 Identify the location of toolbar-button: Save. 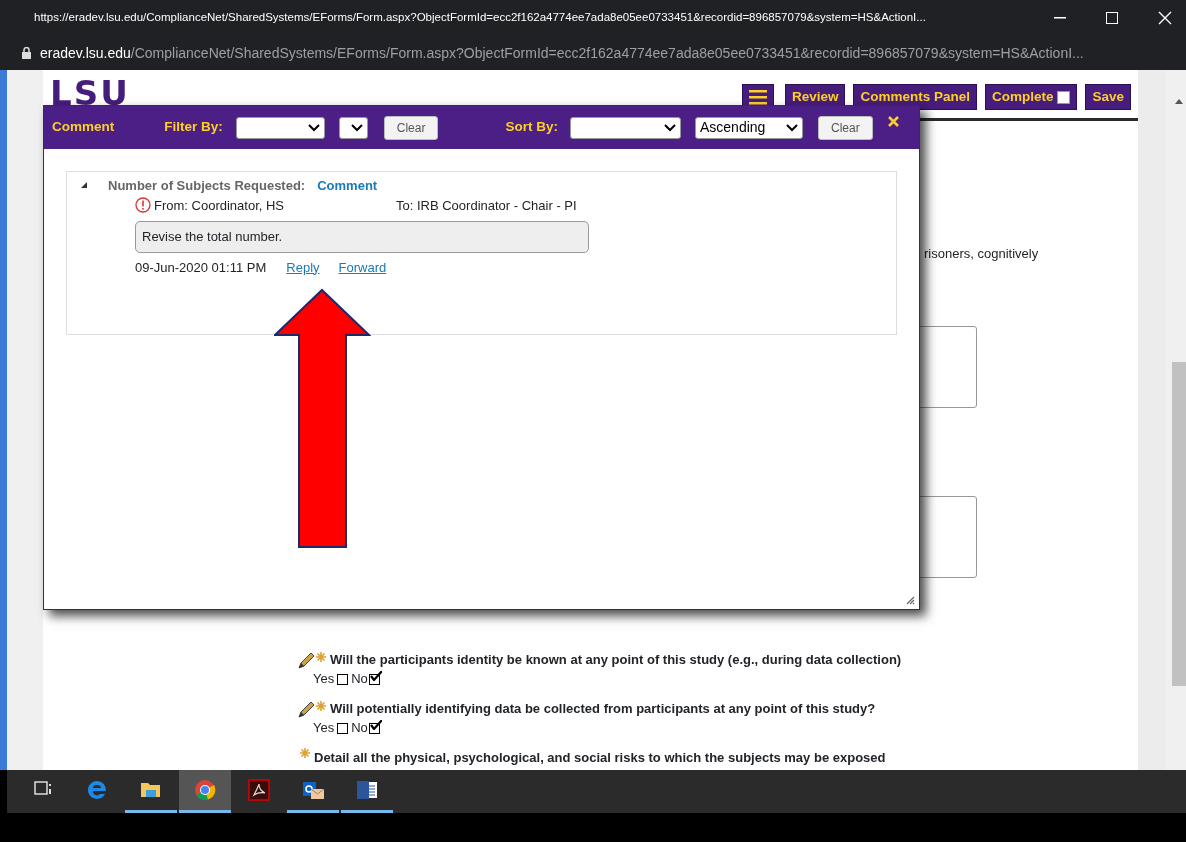
(1108, 97).